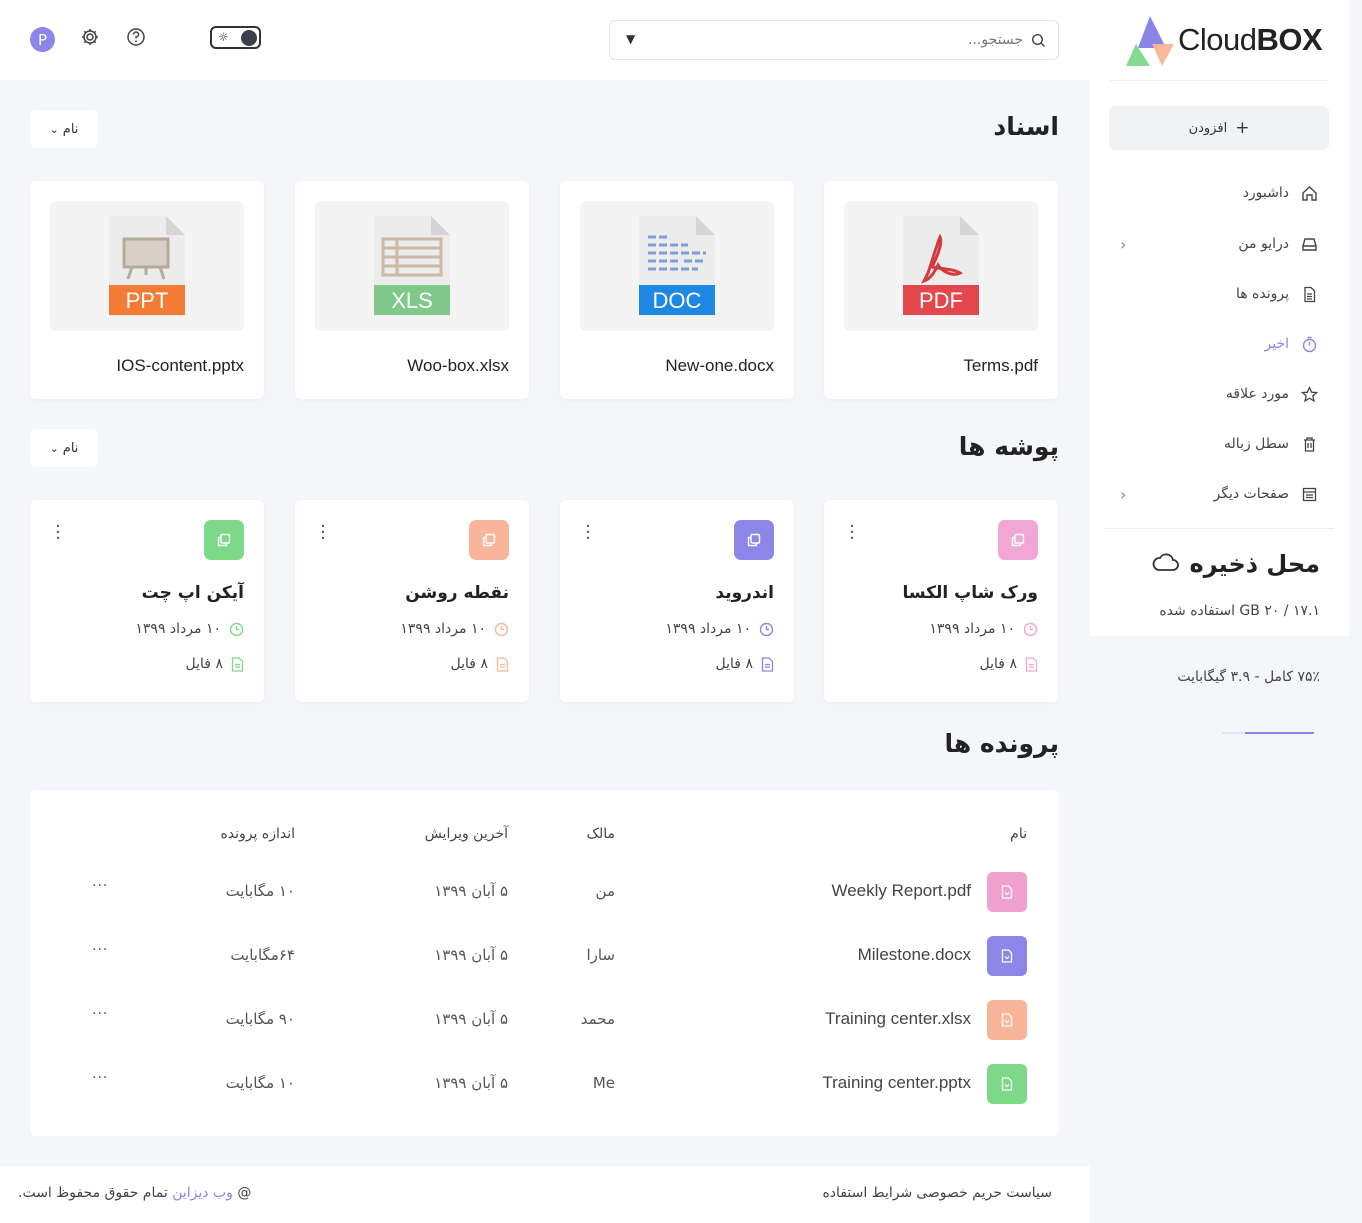  Describe the element at coordinates (1018, 540) in the screenshot. I see `copy-icon` at that location.